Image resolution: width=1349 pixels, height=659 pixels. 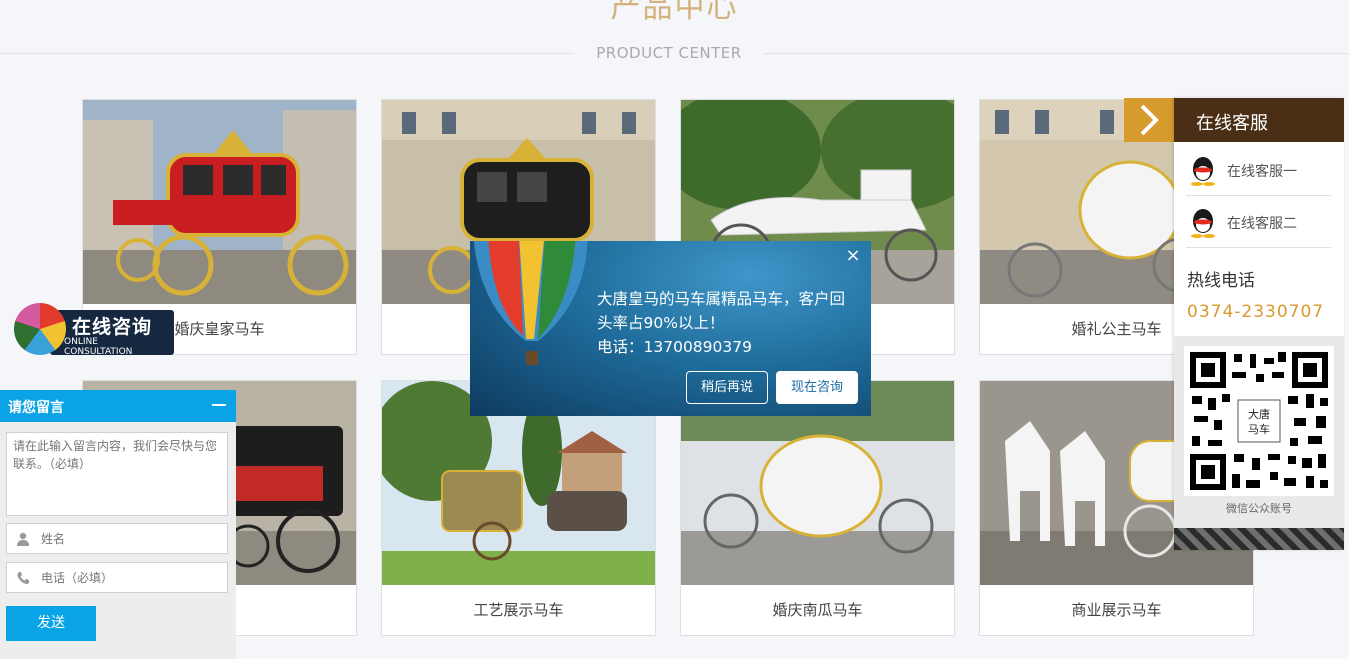 I want to click on service-agent-label: 在线客服二, so click(x=1262, y=224).